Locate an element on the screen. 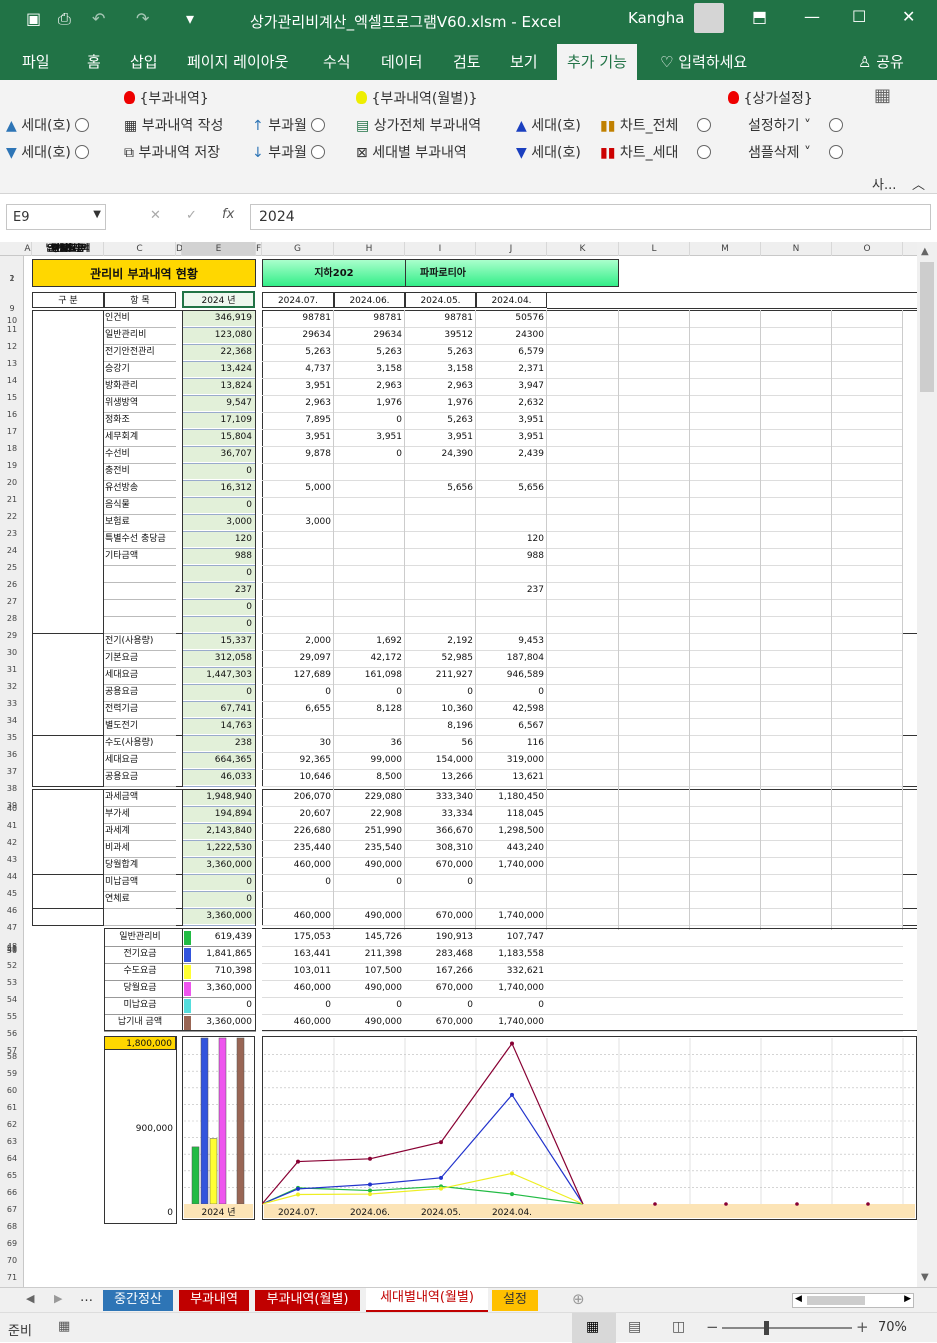 The image size is (937, 1343). year-total: 3,000 is located at coordinates (219, 522).